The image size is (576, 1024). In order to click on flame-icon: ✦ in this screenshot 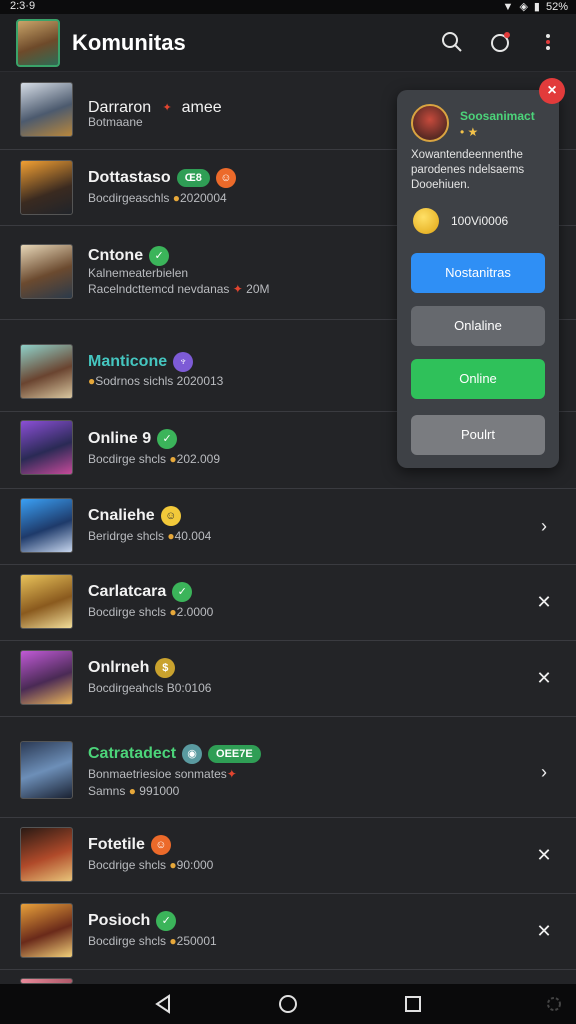, I will do `click(167, 108)`.